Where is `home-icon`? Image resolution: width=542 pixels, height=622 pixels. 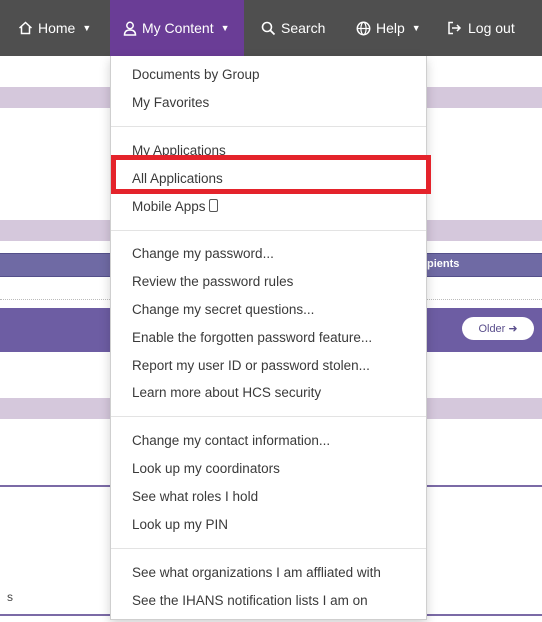
home-icon is located at coordinates (25, 28).